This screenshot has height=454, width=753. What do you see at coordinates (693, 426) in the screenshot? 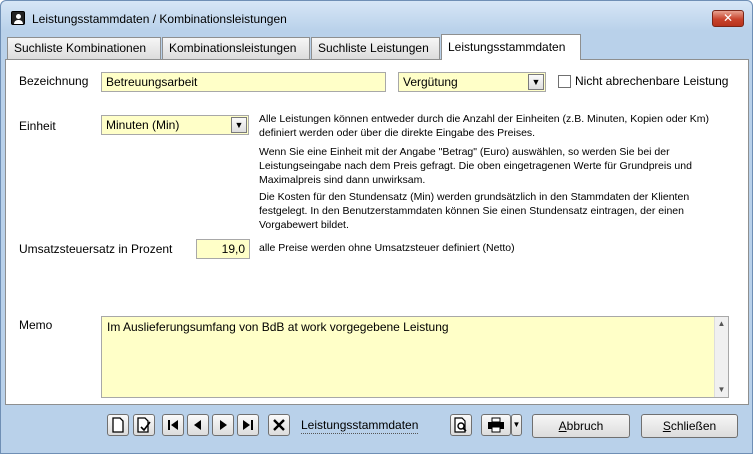
I see `schliessen-label: chließen` at bounding box center [693, 426].